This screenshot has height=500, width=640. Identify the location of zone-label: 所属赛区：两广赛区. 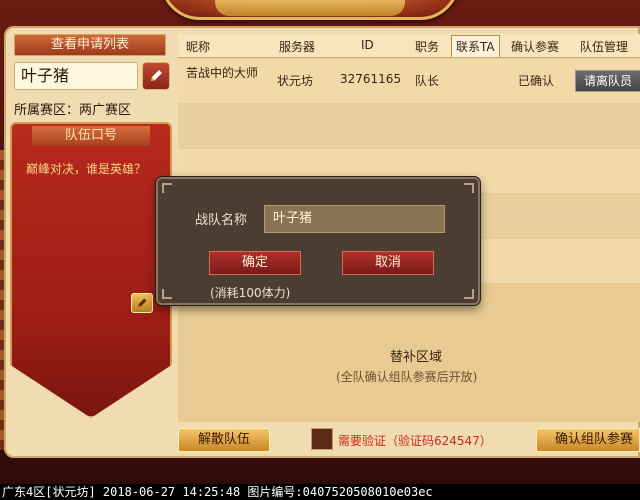
(73, 110).